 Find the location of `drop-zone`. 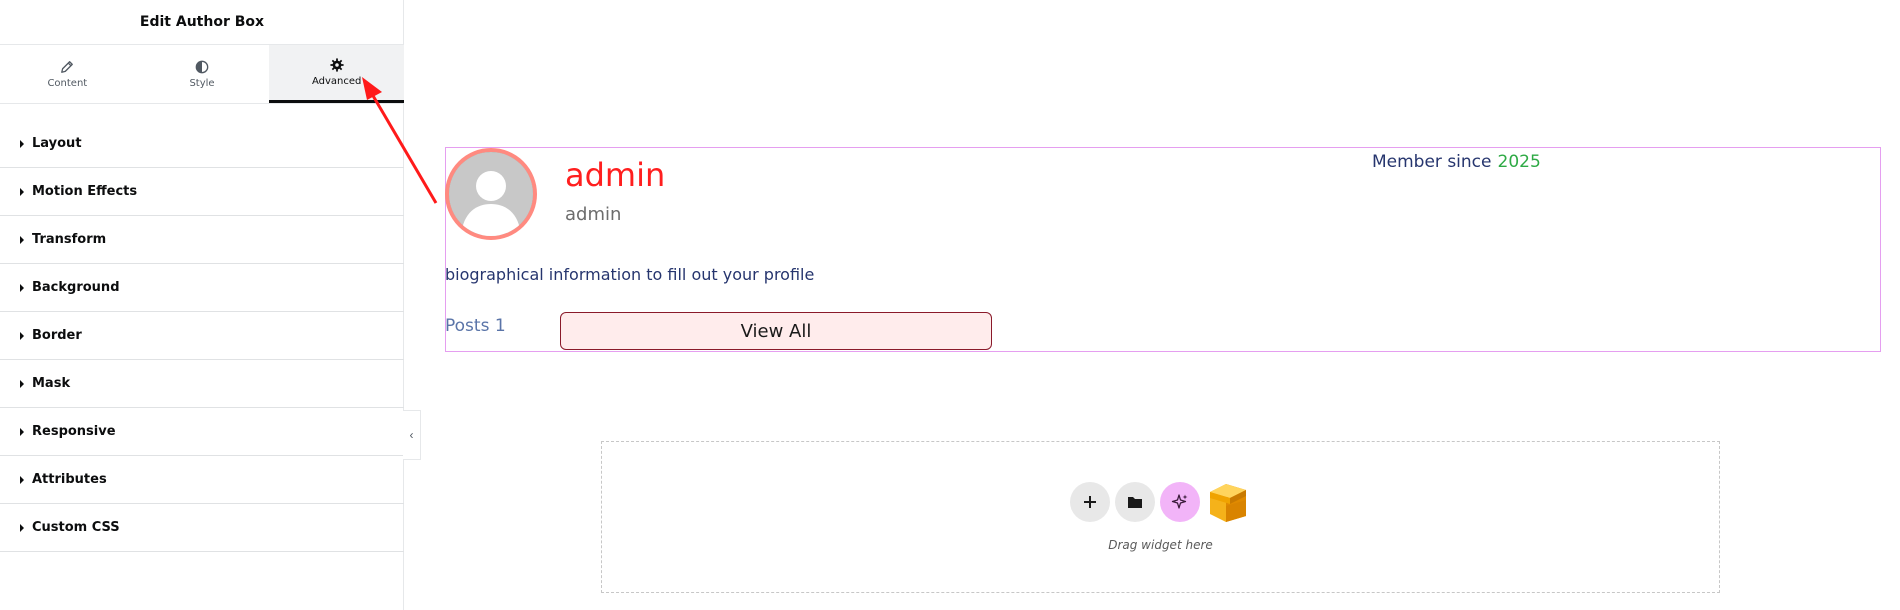

drop-zone is located at coordinates (1160, 517).